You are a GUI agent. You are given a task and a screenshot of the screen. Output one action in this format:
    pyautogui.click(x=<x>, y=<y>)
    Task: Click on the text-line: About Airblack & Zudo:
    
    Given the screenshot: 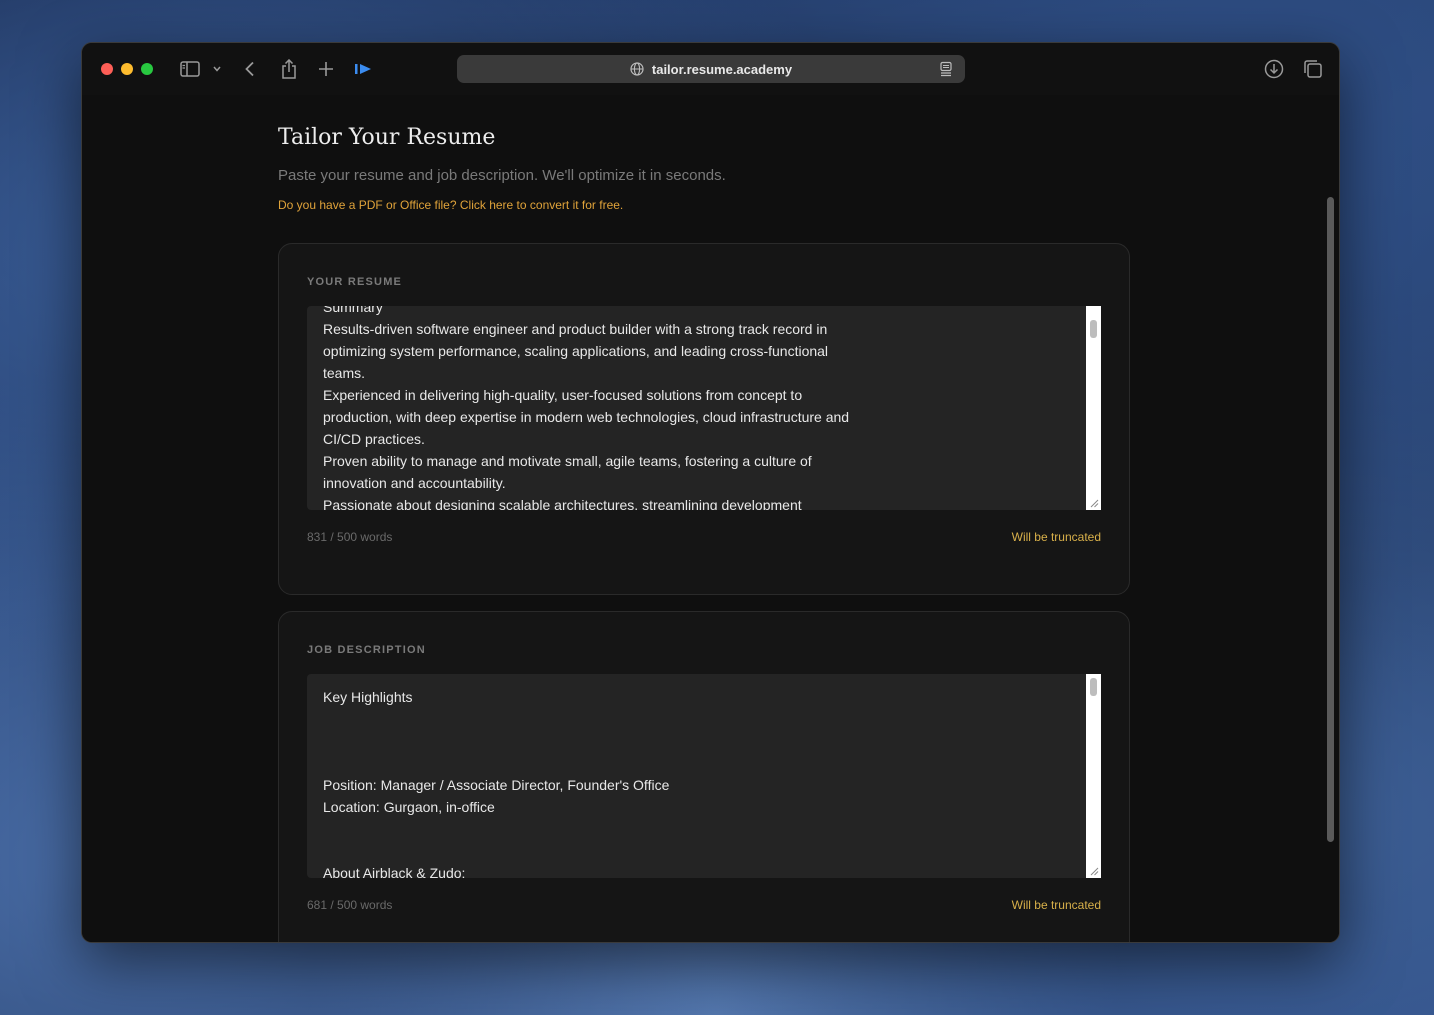 What is the action you would take?
    pyautogui.click(x=394, y=871)
    